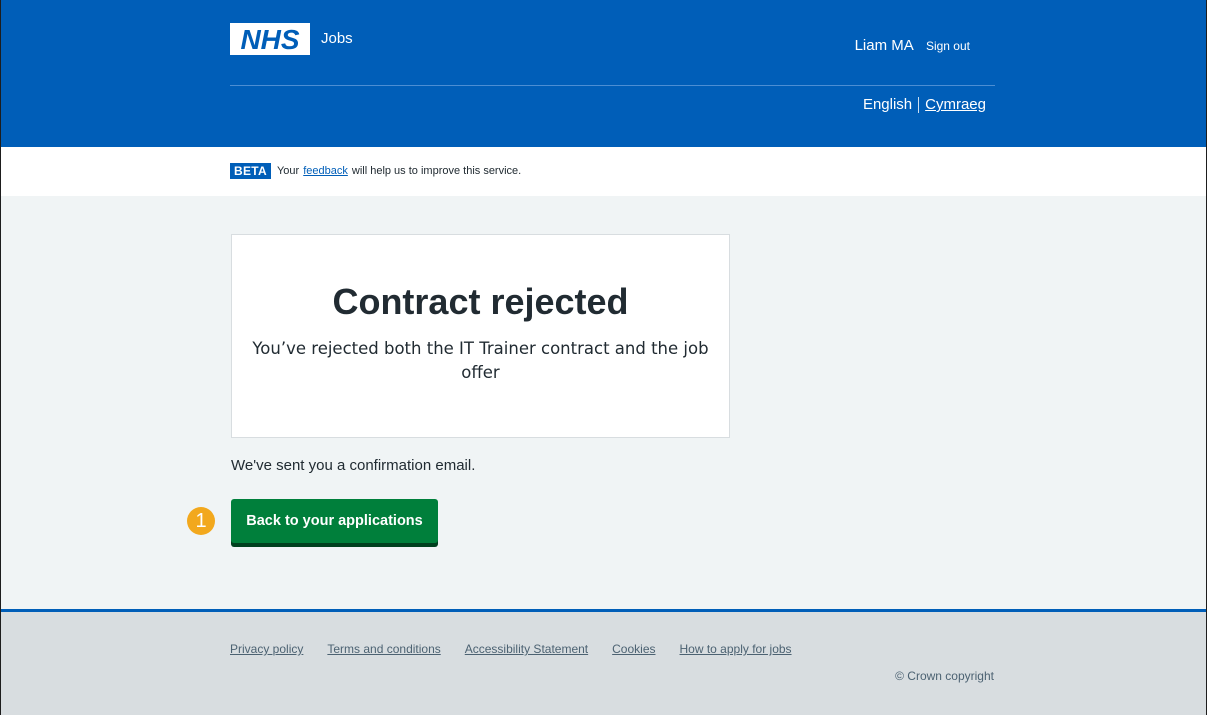 This screenshot has height=715, width=1207. What do you see at coordinates (250, 171) in the screenshot?
I see `beta-tag: BETA` at bounding box center [250, 171].